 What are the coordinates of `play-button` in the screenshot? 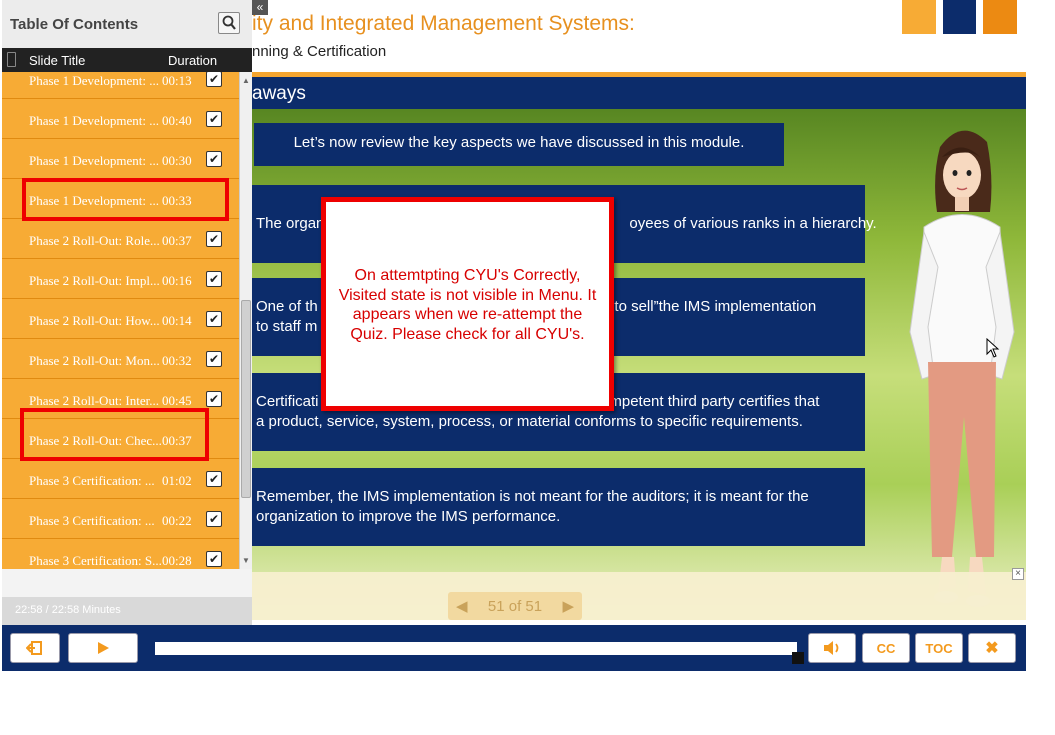 It's located at (103, 648).